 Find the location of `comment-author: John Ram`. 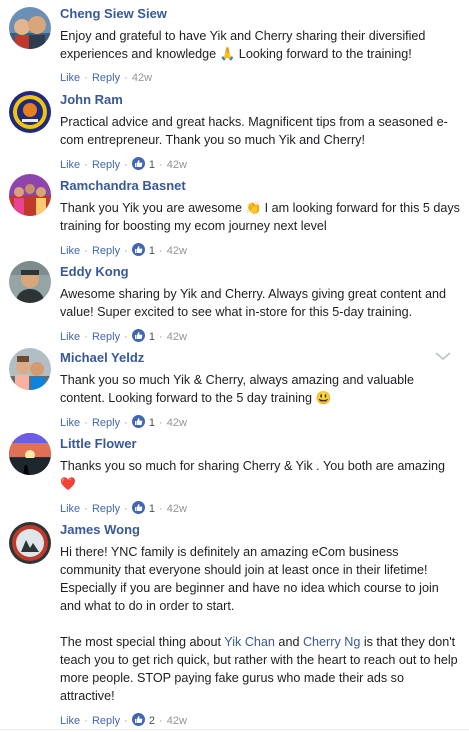

comment-author: John Ram is located at coordinates (260, 100).